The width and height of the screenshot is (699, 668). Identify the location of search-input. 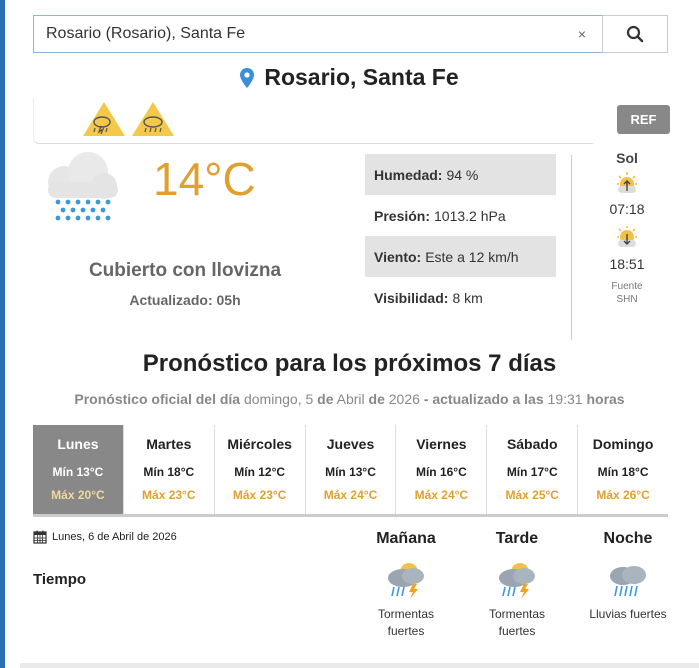
(310, 34).